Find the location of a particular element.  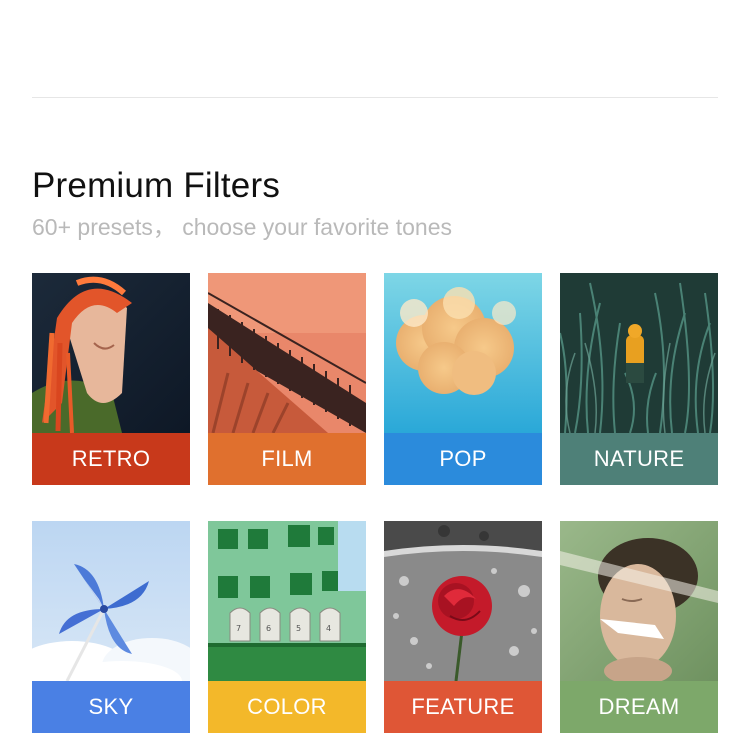

nature-thumbnail is located at coordinates (639, 353).